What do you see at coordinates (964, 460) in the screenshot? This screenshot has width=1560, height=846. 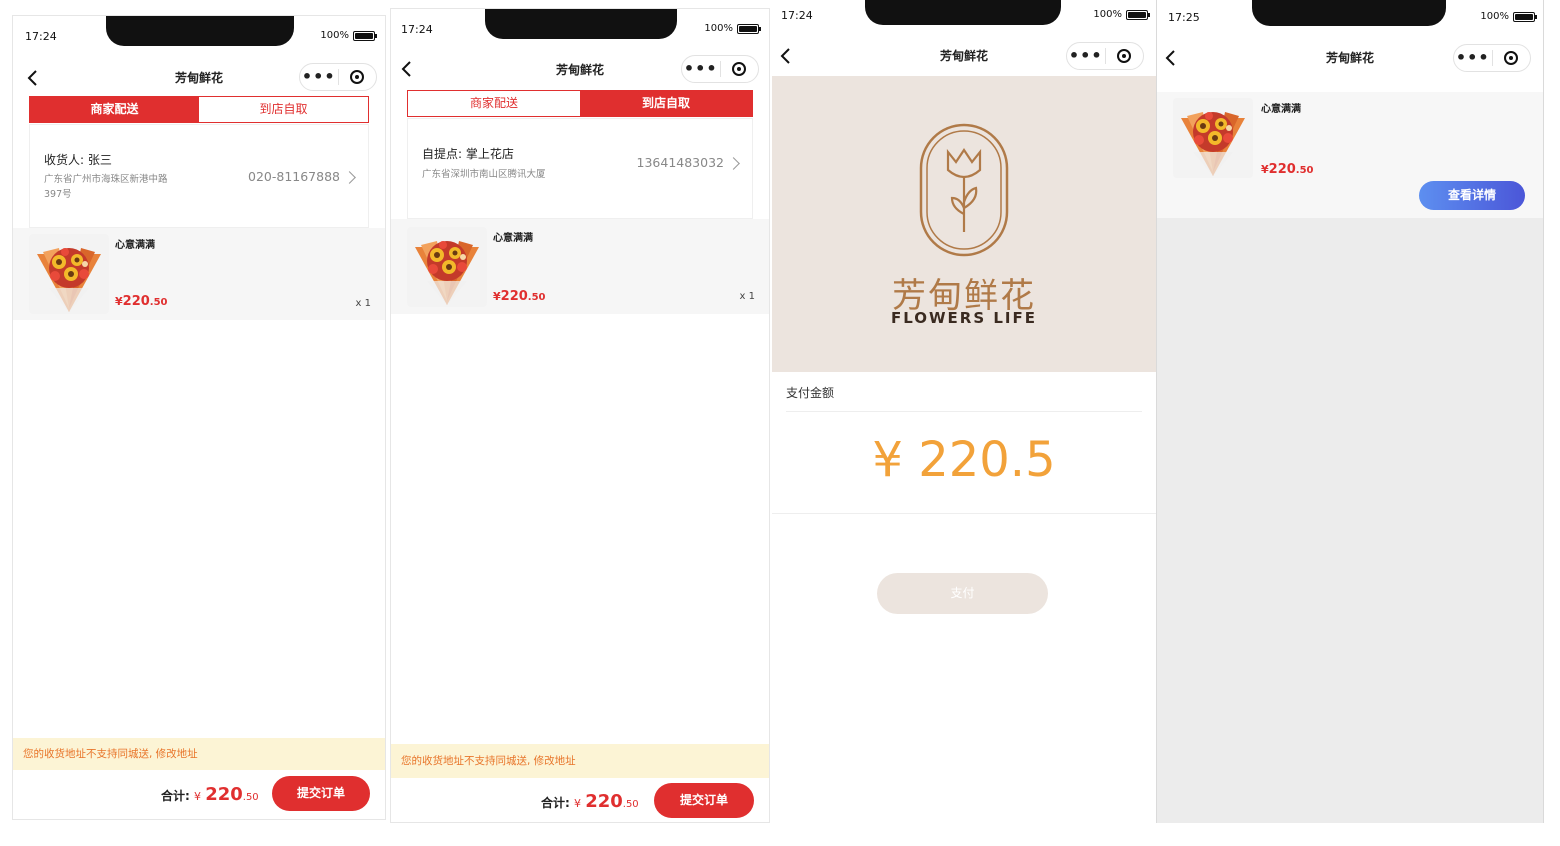 I see `payment-amount: ¥ 220.5` at bounding box center [964, 460].